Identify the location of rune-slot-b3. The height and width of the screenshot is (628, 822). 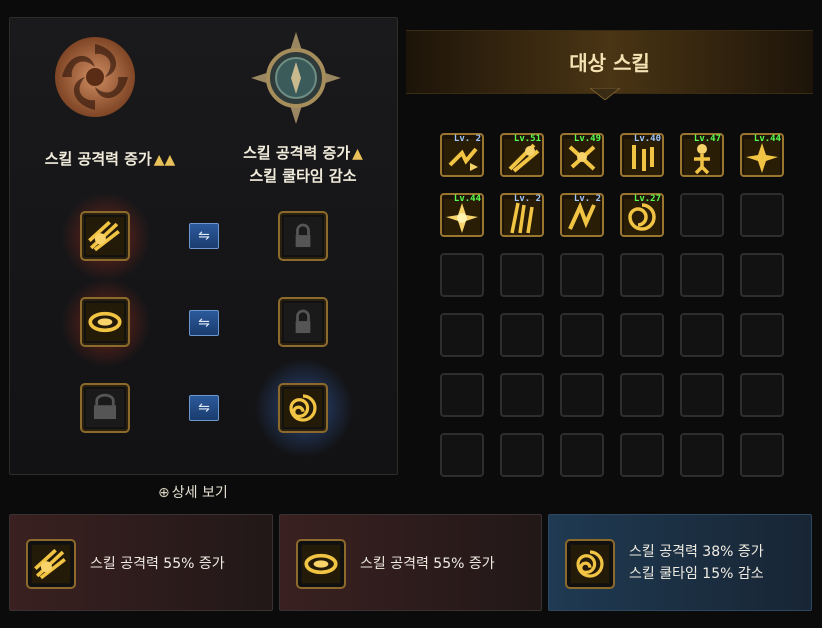
(303, 408).